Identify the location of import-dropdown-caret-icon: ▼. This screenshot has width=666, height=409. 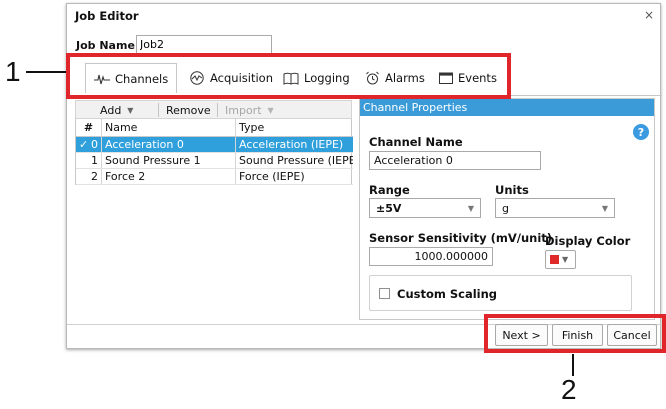
(270, 110).